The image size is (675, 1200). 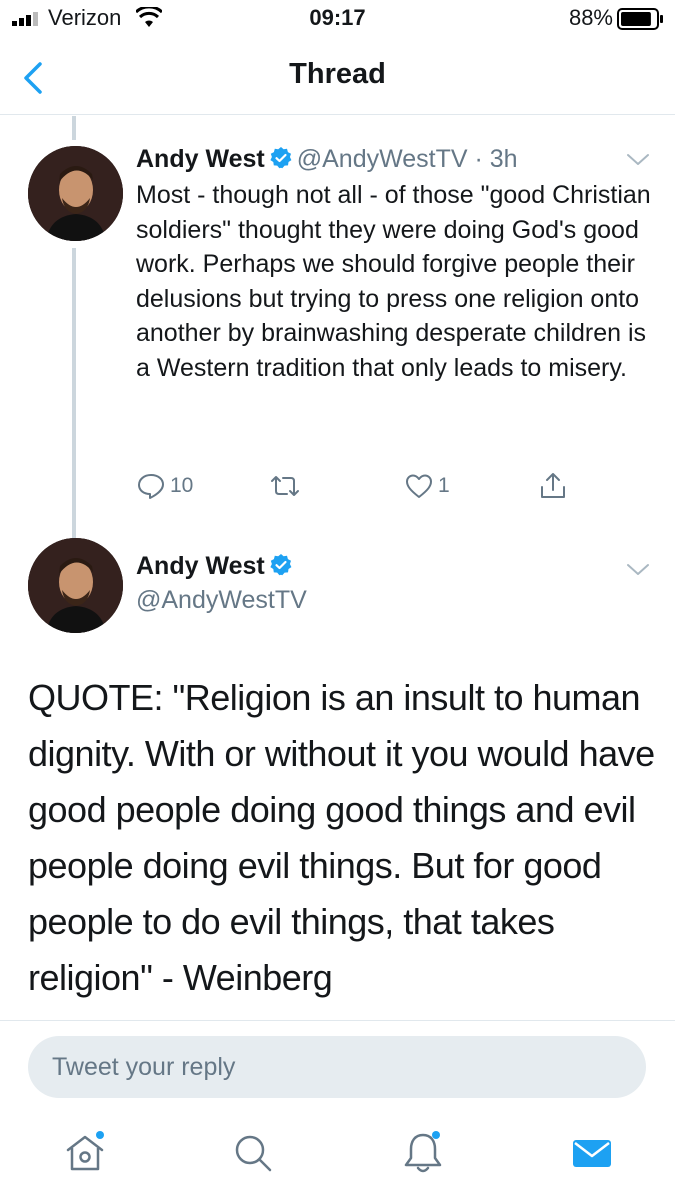 What do you see at coordinates (151, 486) in the screenshot?
I see `reply-icon` at bounding box center [151, 486].